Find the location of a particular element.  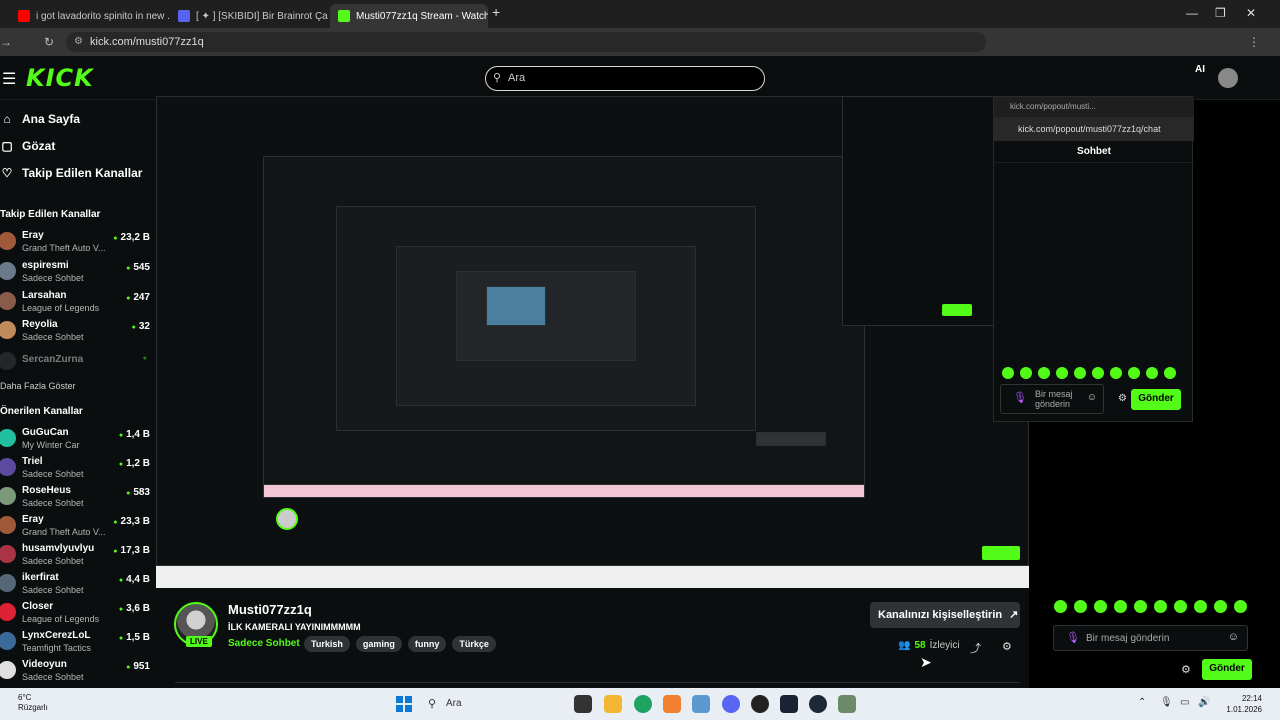

reload-icon: ↻ is located at coordinates (49, 42).